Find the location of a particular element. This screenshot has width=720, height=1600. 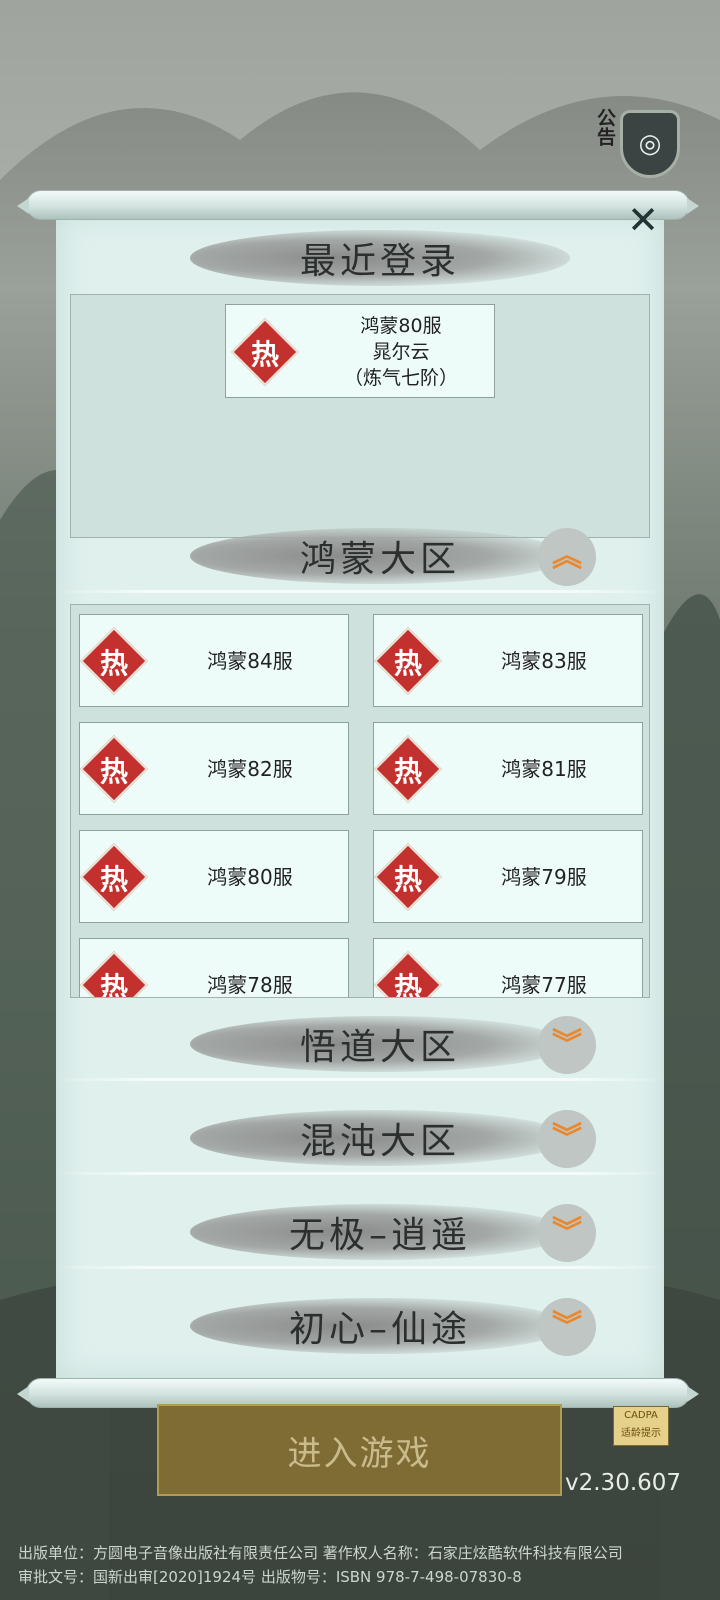

server-item: 热 鸿蒙80服 is located at coordinates (214, 876).